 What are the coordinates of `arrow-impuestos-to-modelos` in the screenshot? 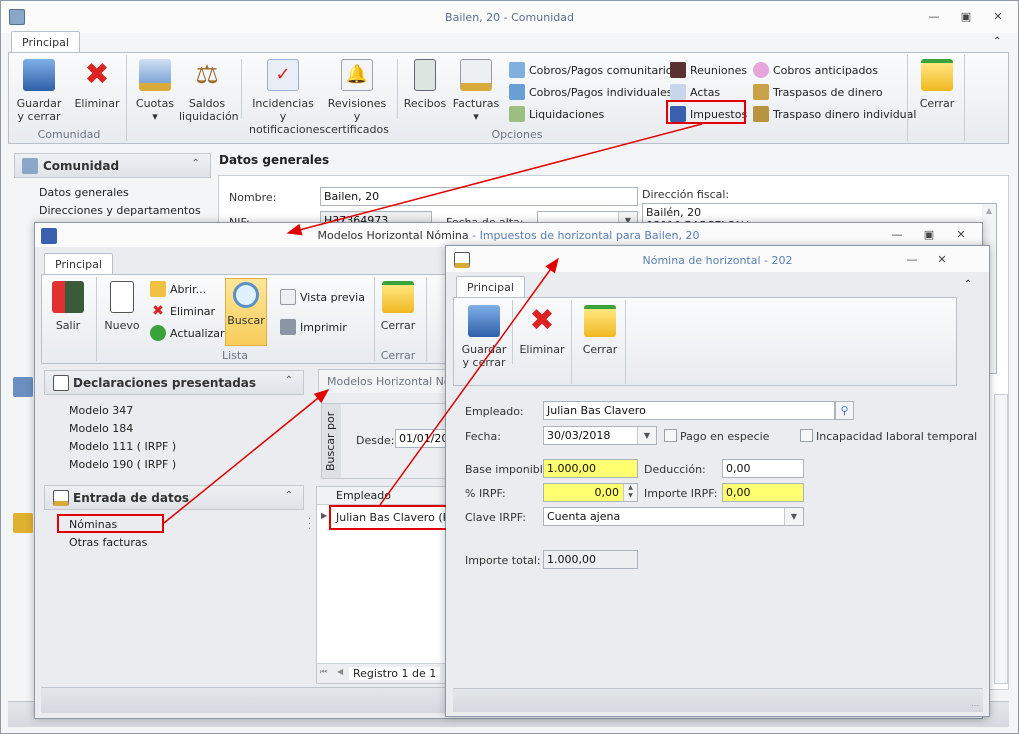 It's located at (494, 179).